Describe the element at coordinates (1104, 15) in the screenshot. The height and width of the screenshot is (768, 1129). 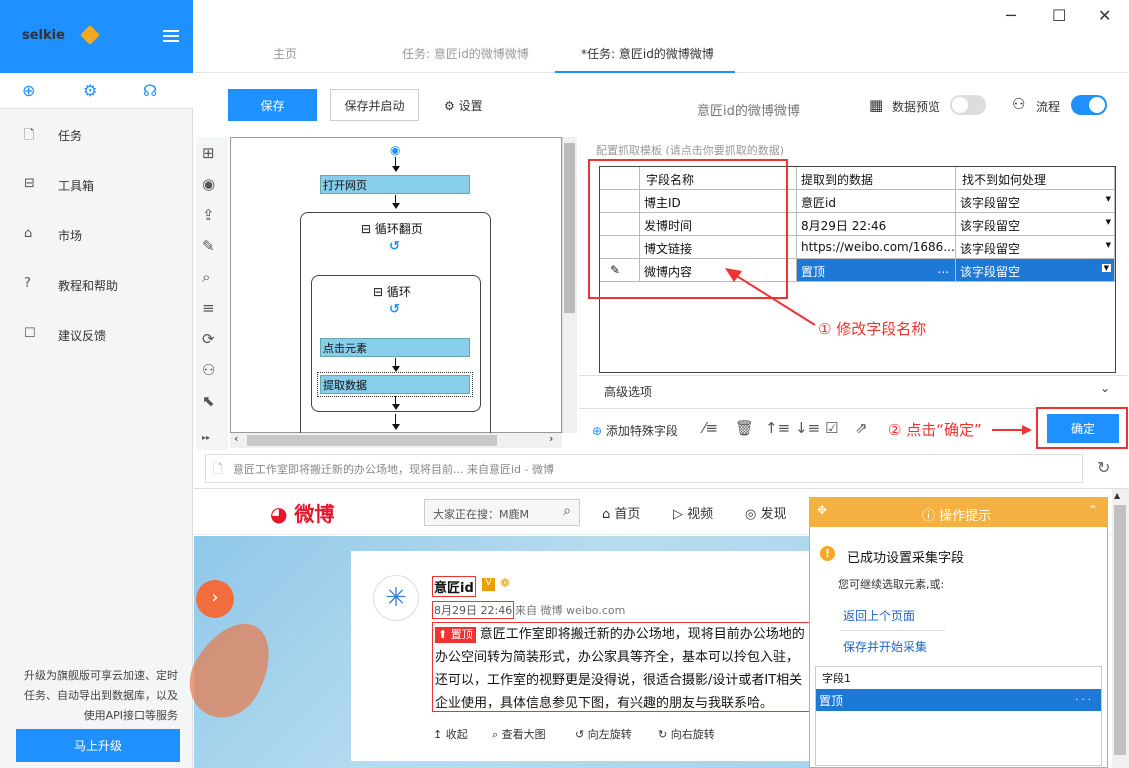
I see `close-icon: ✕` at that location.